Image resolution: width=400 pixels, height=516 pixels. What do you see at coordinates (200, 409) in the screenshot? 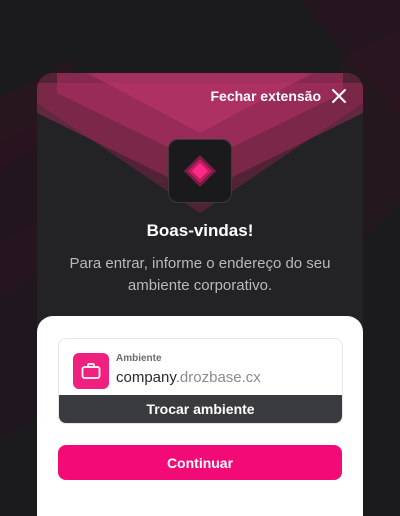
I see `switch-environment-button: Trocar ambiente` at bounding box center [200, 409].